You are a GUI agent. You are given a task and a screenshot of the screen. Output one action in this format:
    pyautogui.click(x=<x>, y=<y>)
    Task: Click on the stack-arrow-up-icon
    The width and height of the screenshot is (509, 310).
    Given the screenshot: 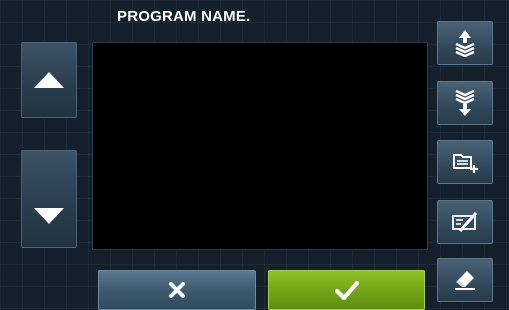 What is the action you would take?
    pyautogui.click(x=465, y=43)
    